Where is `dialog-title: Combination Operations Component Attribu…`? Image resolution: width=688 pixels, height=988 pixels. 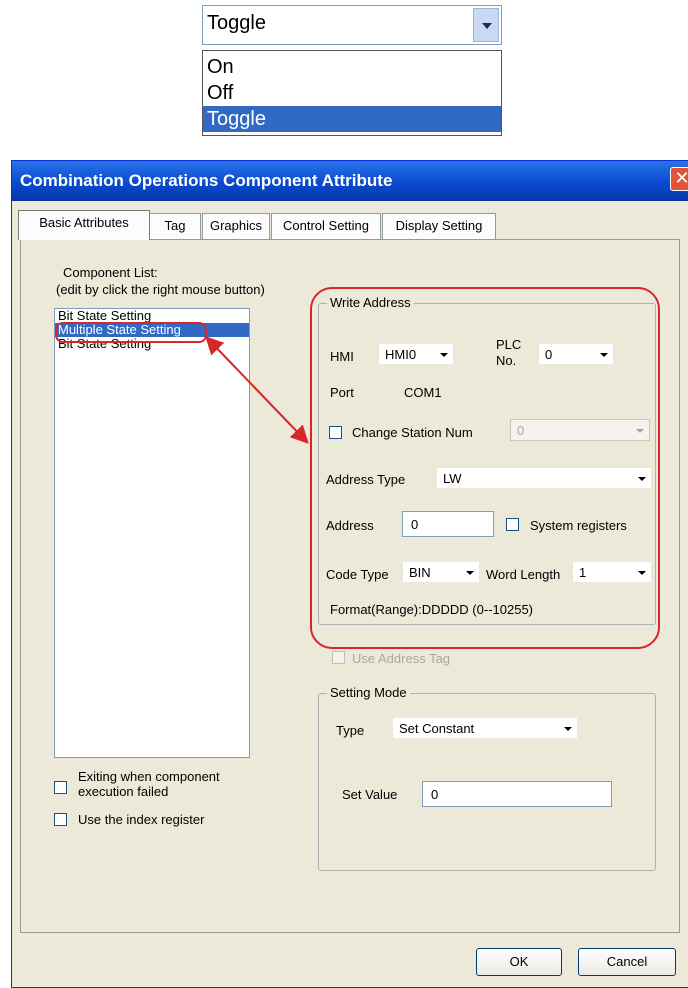
dialog-title: Combination Operations Component Attribu… is located at coordinates (206, 180).